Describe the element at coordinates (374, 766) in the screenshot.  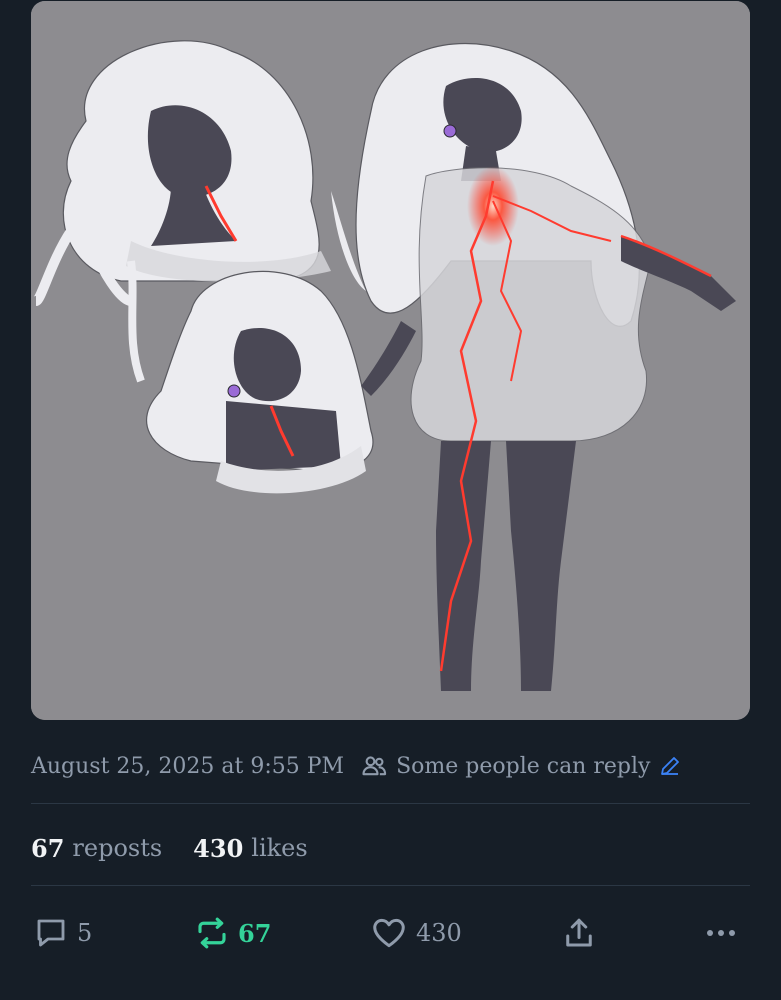
I see `people-icon` at that location.